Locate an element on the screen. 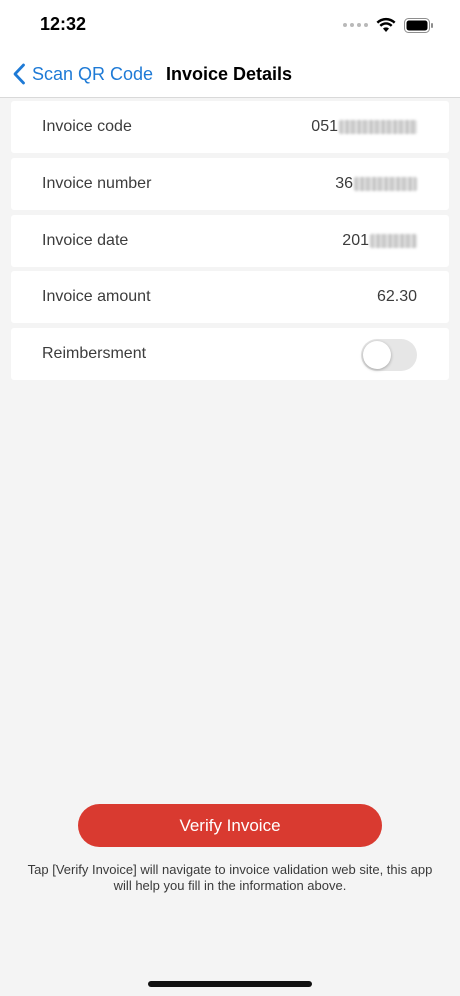  back-button-label: Scan QR Code is located at coordinates (93, 73).